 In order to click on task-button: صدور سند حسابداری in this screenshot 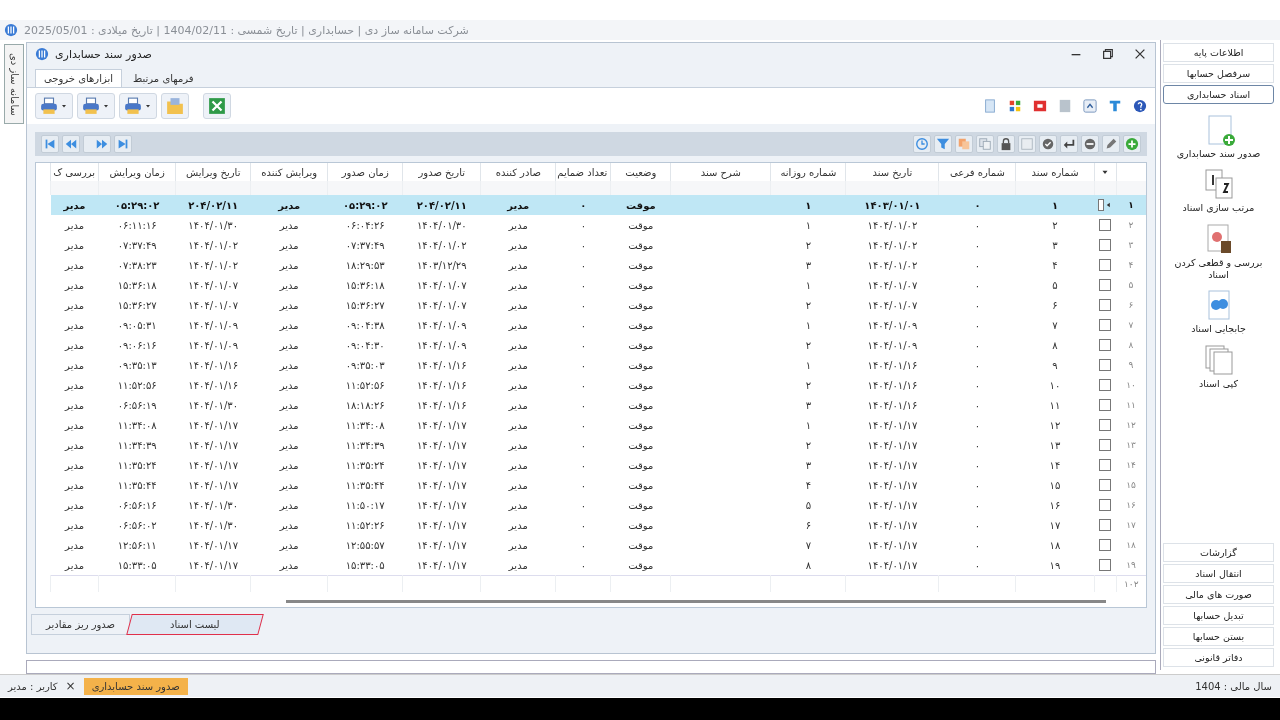, I will do `click(135, 686)`.